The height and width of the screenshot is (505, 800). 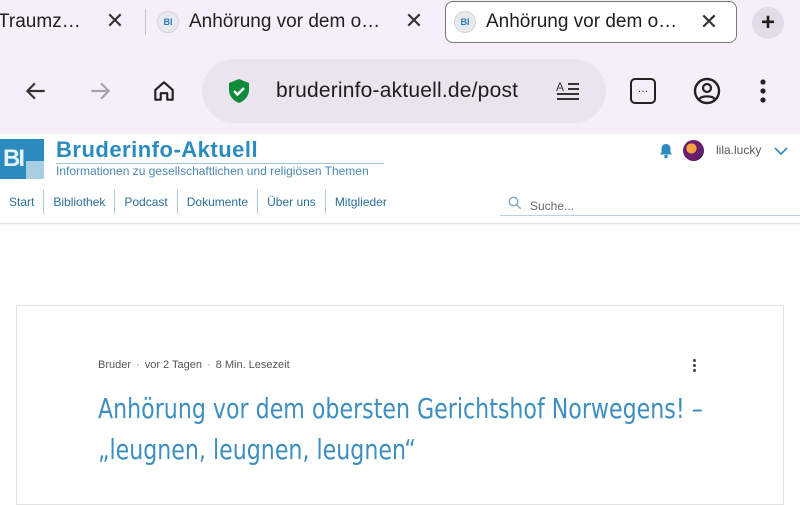 I want to click on post-author: Bruder, so click(x=114, y=365).